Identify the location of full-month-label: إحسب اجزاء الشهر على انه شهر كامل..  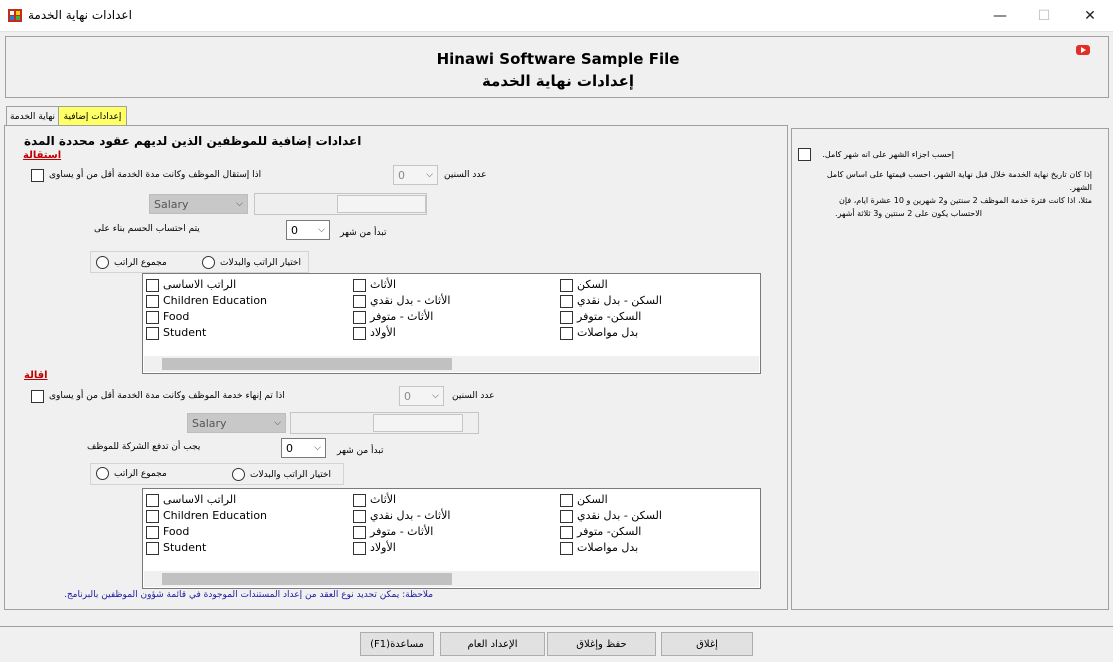
(888, 154).